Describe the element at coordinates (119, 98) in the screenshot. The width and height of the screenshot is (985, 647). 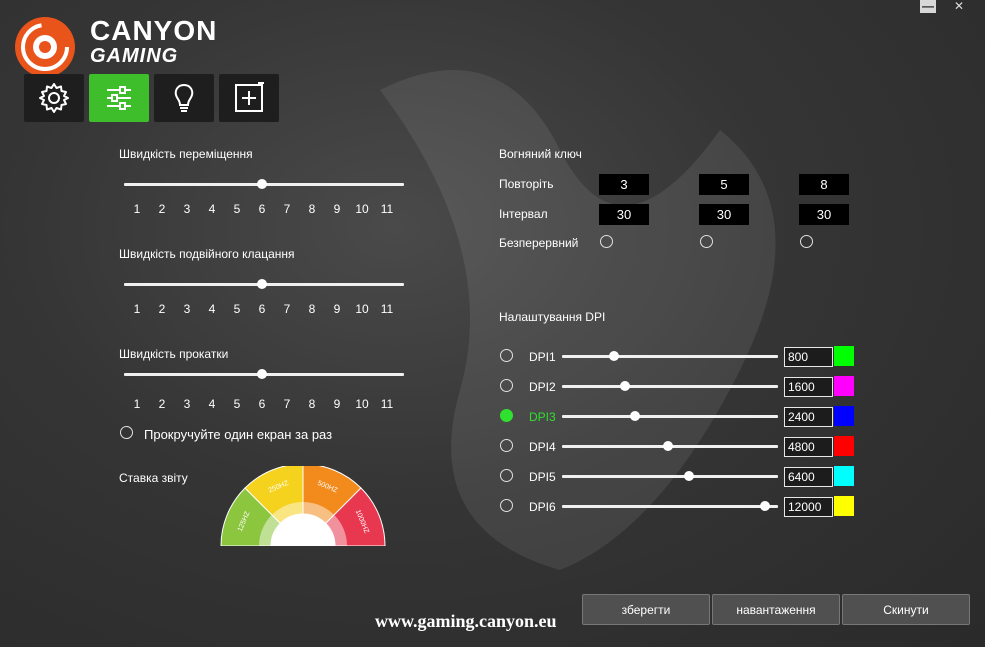
I see `tab-performance` at that location.